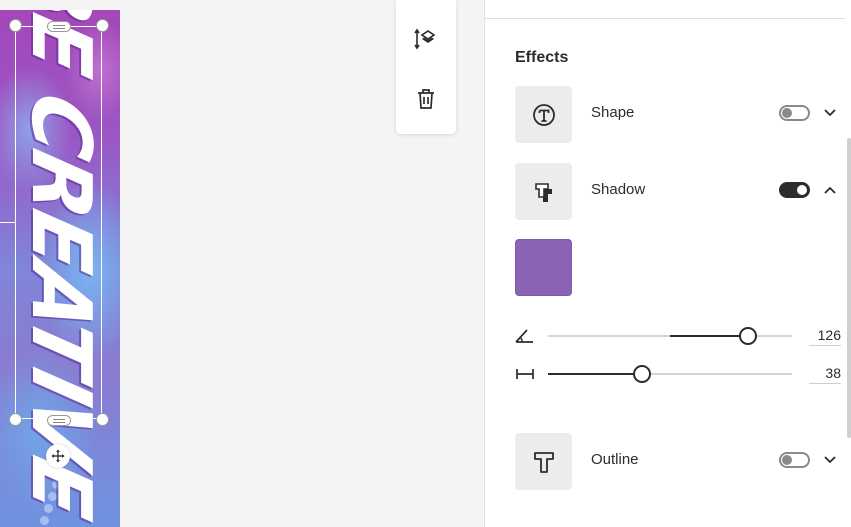 This screenshot has width=851, height=527. I want to click on shadow-distance-slider-row: 38, so click(680, 374).